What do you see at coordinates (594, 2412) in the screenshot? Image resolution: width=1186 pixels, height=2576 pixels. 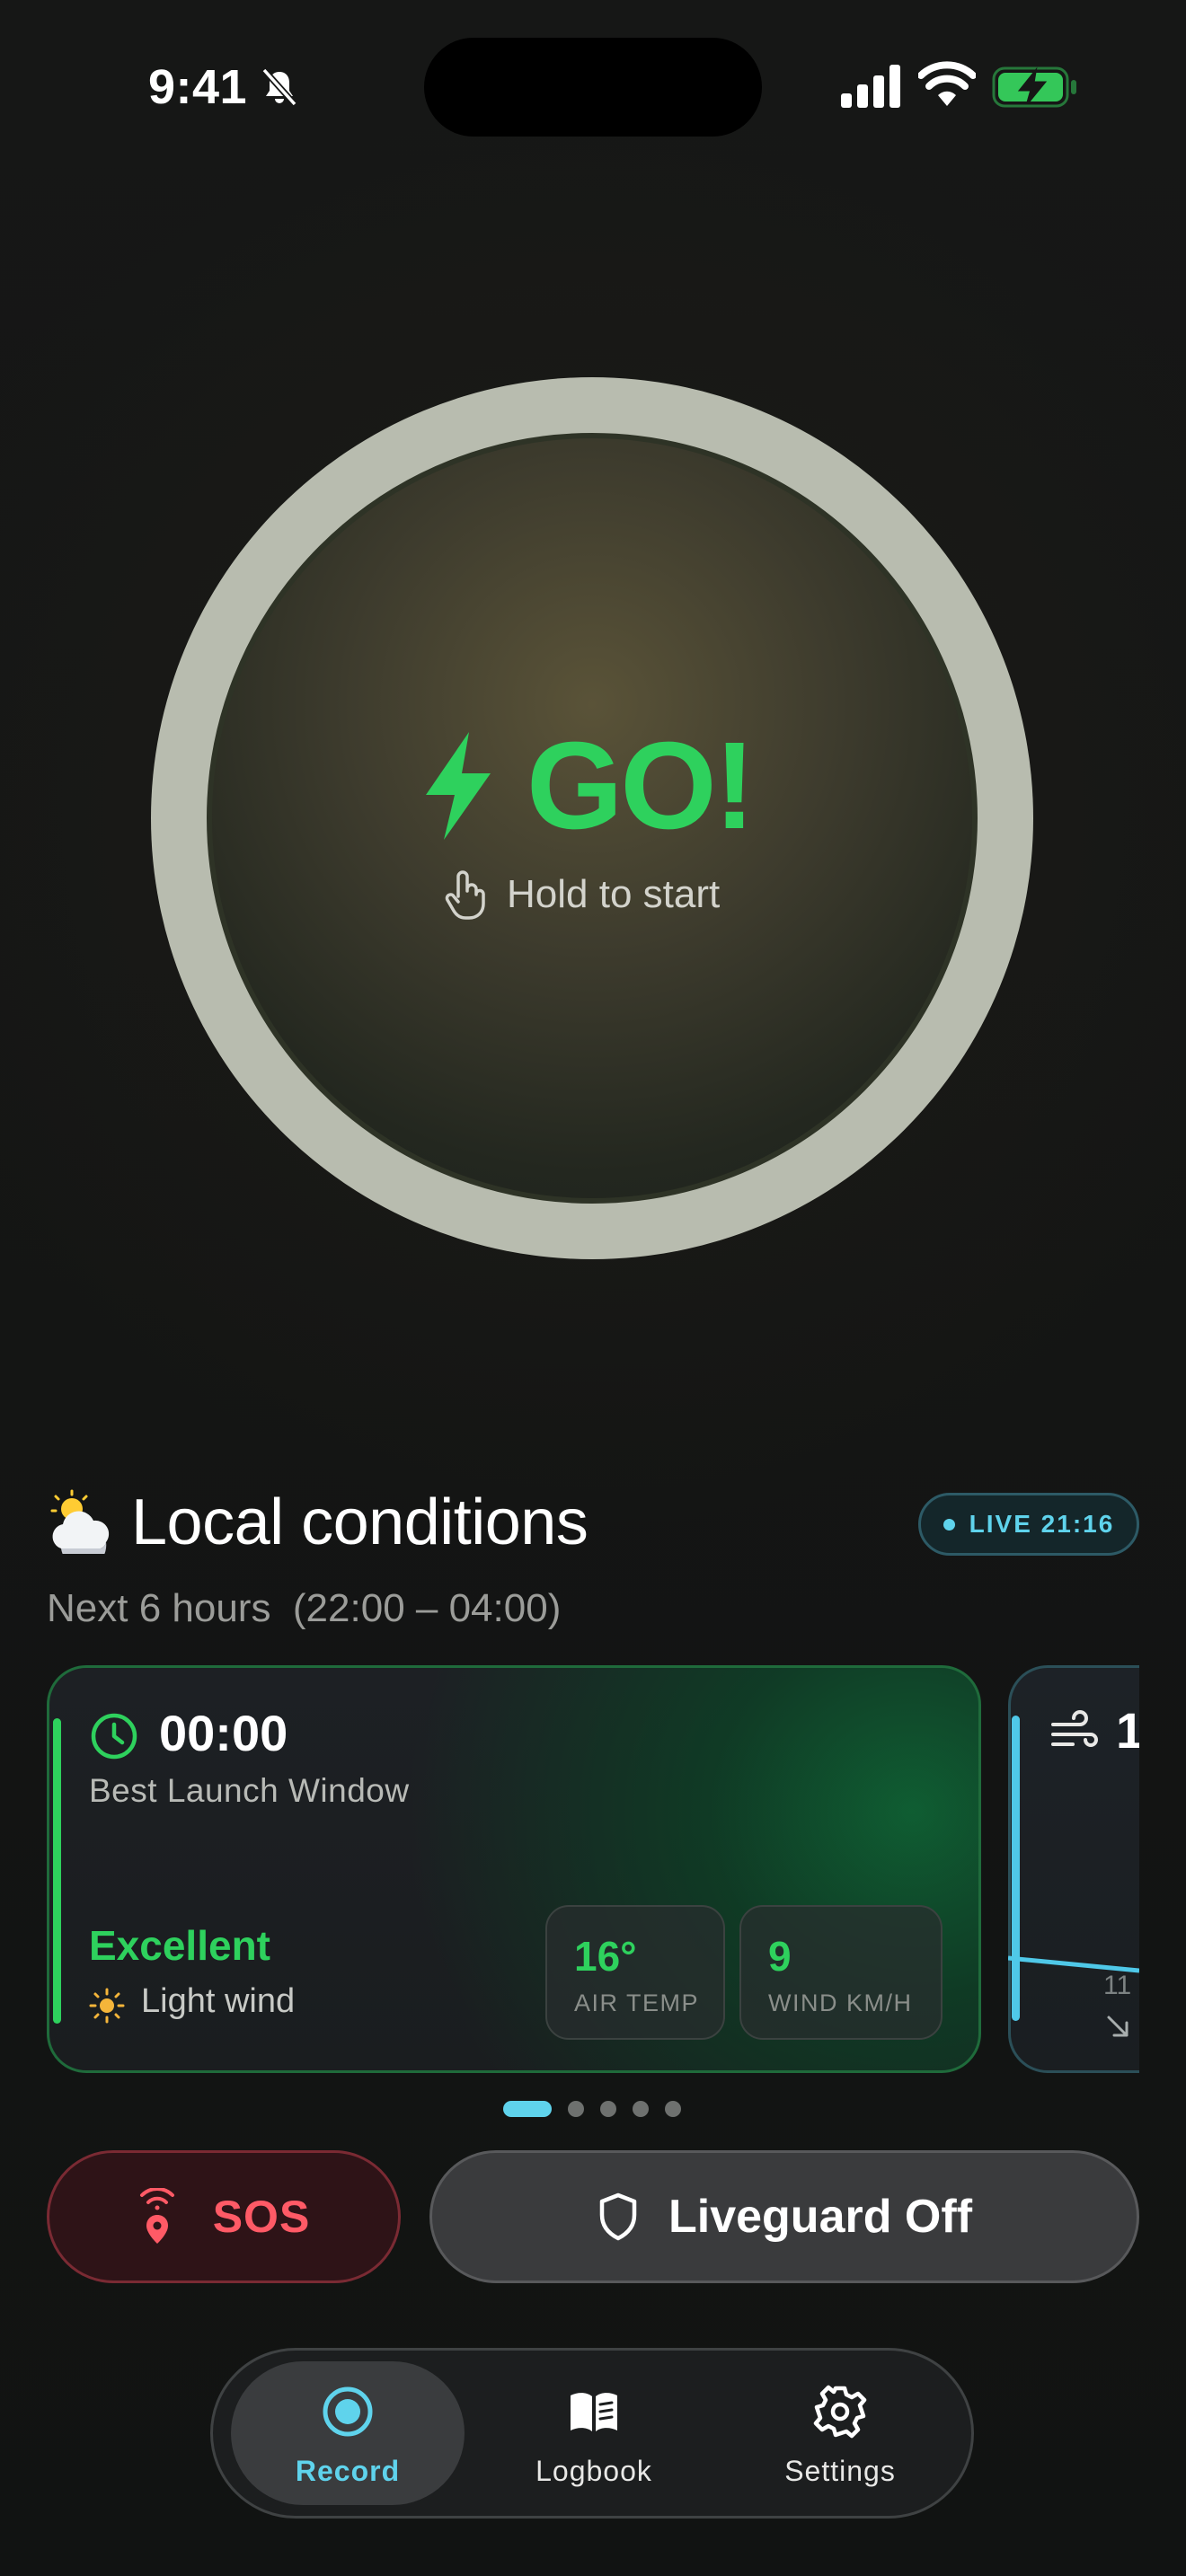 I see `book-icon` at bounding box center [594, 2412].